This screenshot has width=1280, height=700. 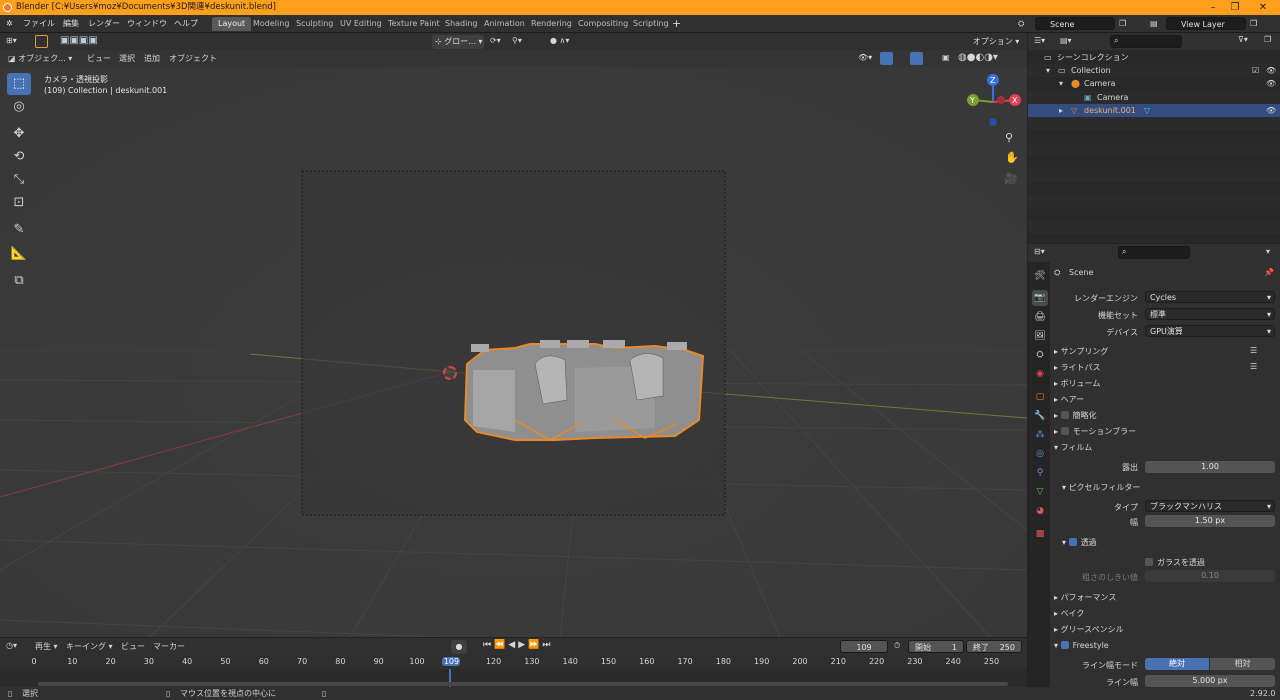 What do you see at coordinates (152, 58) in the screenshot?
I see `menu-add: 追加` at bounding box center [152, 58].